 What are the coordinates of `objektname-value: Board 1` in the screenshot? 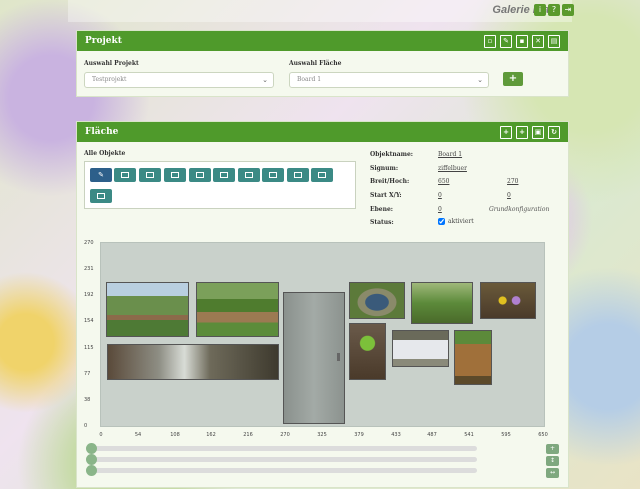 It's located at (450, 154).